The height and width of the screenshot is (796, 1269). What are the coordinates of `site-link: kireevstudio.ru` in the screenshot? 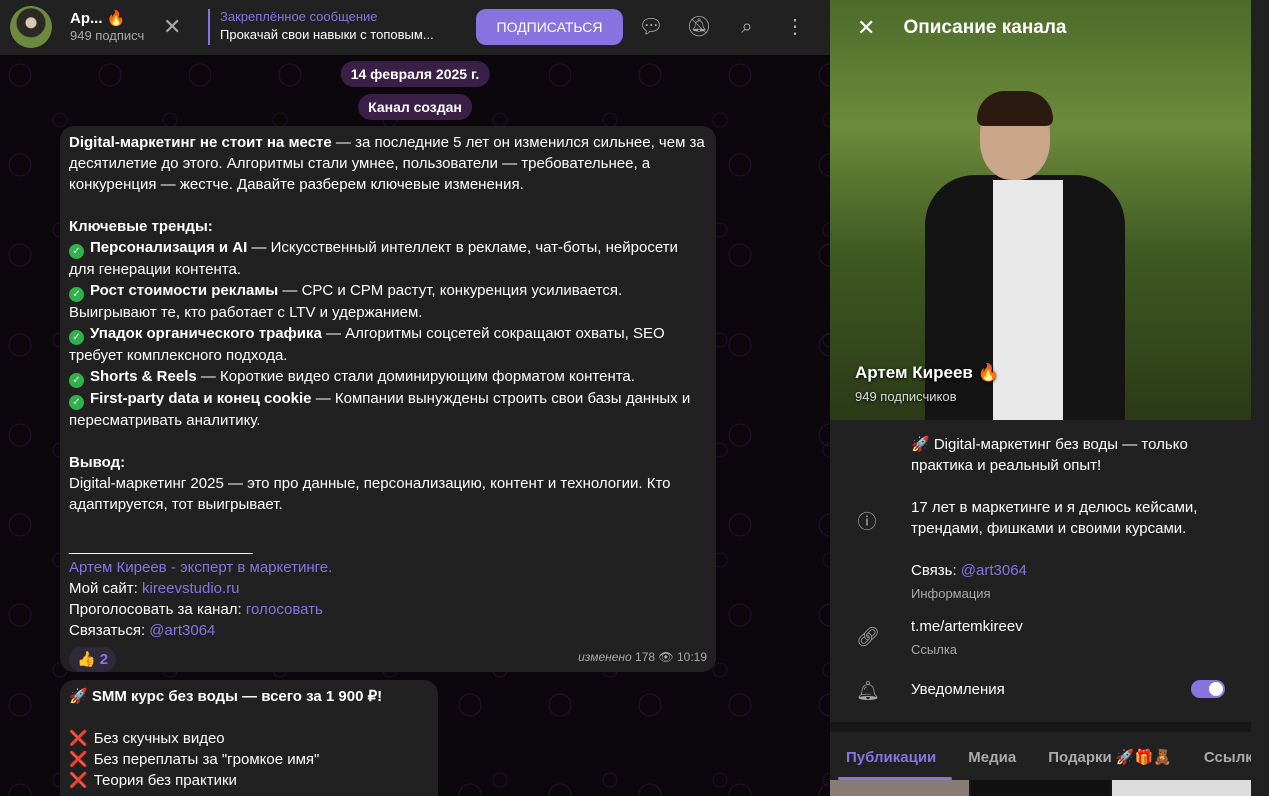 It's located at (191, 588).